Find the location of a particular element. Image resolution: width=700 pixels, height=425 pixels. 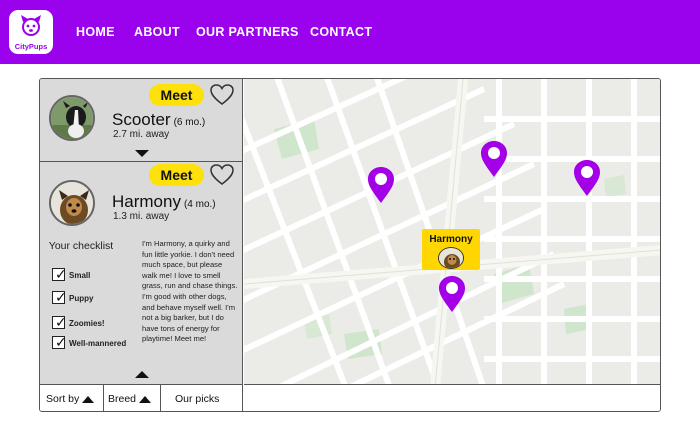

breed-tab: Breed is located at coordinates (130, 398).